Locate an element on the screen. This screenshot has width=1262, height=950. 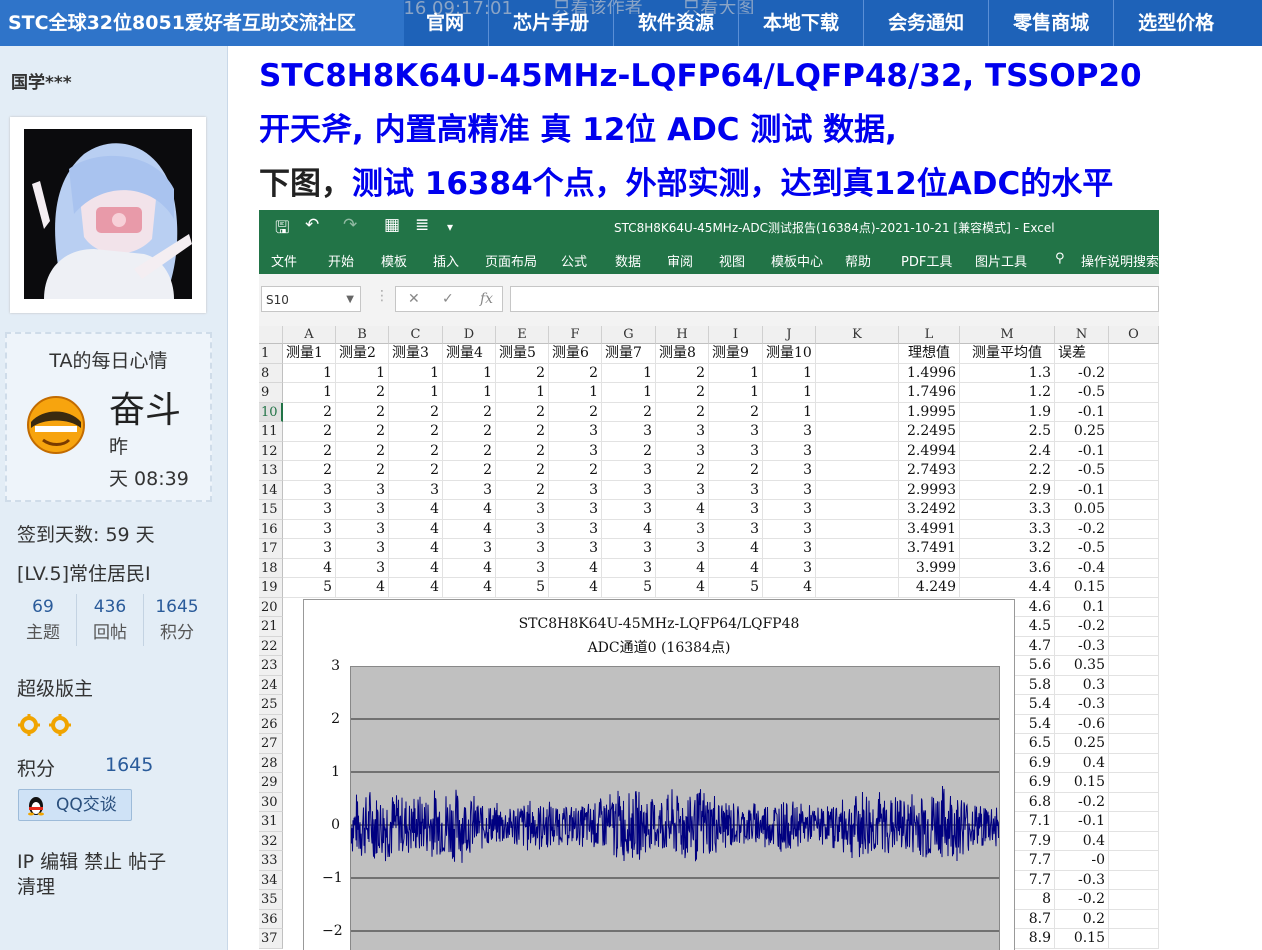
table-cell: 测量平均值 is located at coordinates (1007, 354).